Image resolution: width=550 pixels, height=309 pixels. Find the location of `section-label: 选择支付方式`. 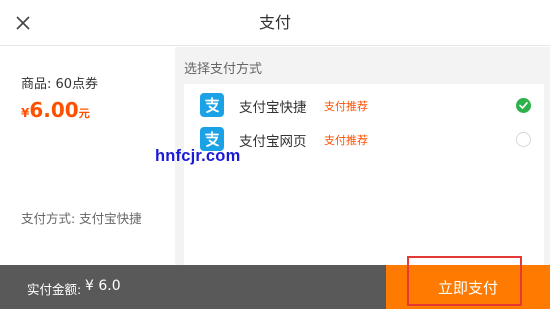

section-label: 选择支付方式 is located at coordinates (223, 69).